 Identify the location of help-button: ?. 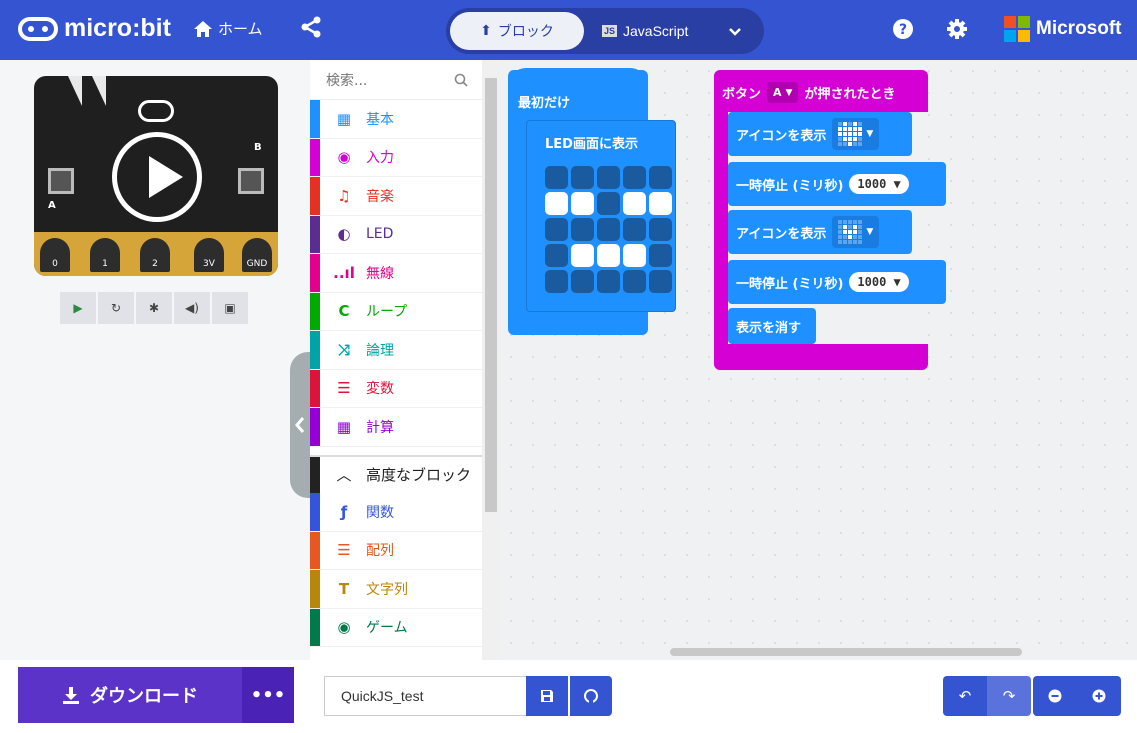
(903, 31).